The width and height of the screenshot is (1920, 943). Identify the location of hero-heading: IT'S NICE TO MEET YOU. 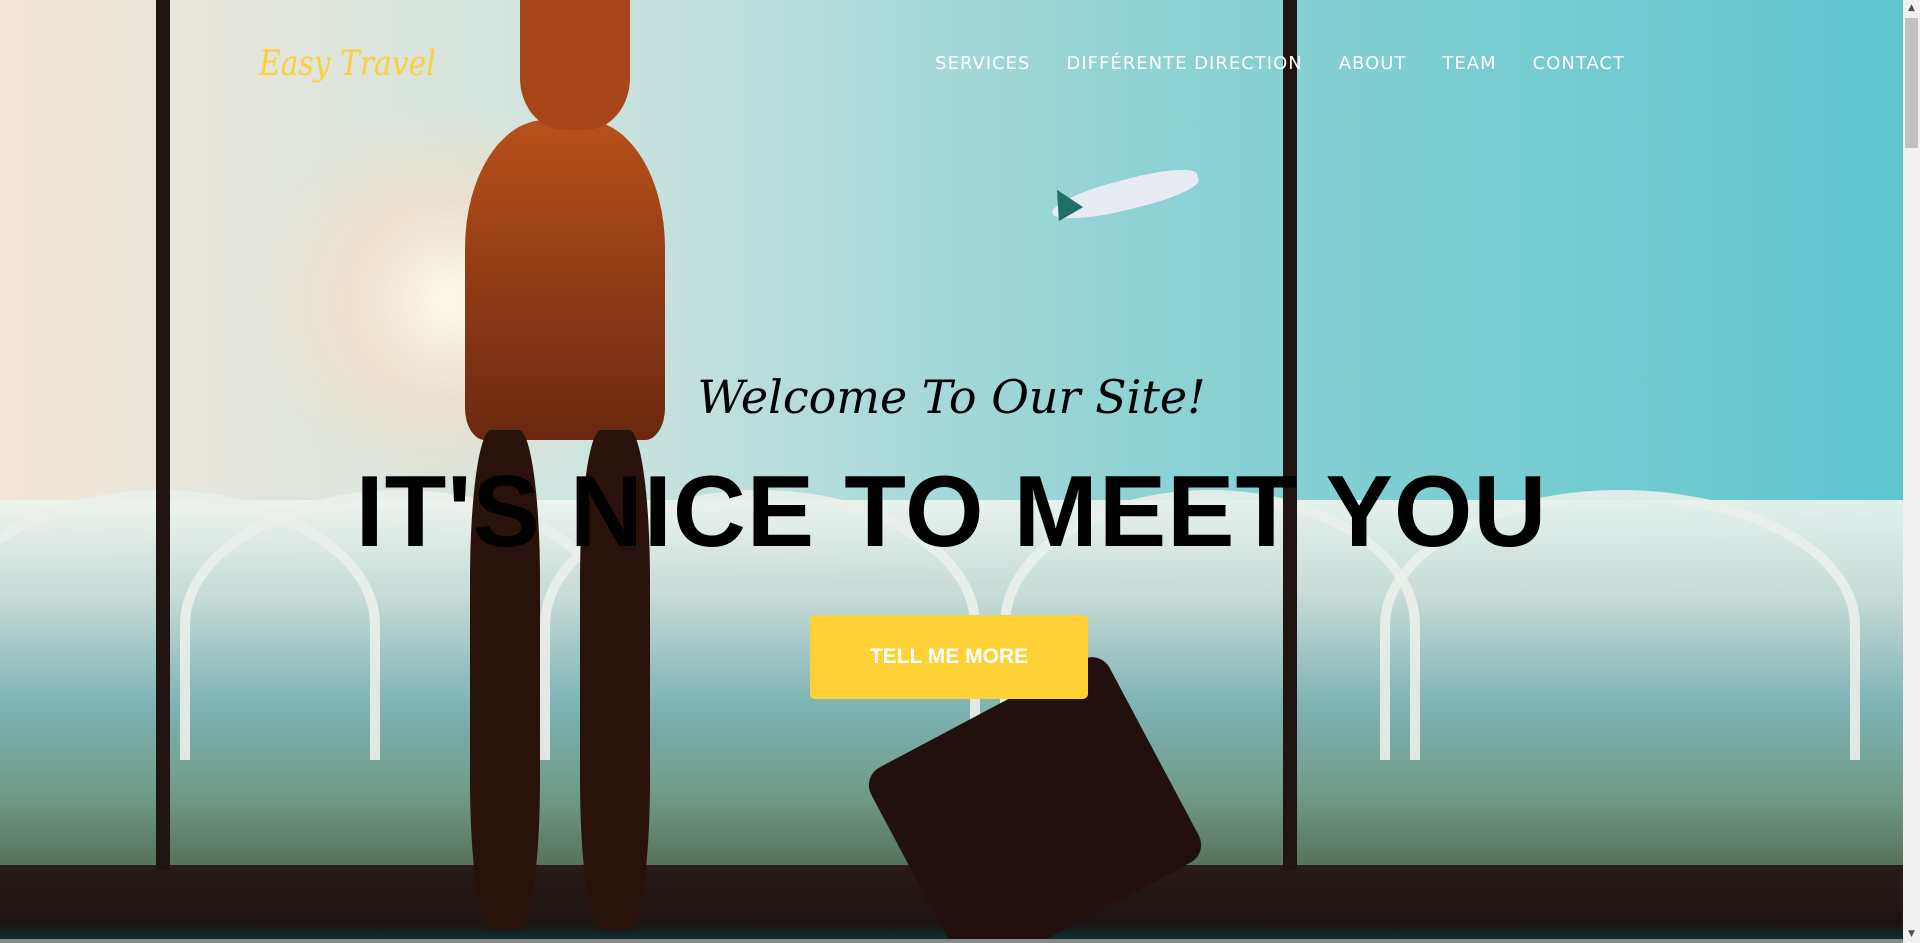
(951, 512).